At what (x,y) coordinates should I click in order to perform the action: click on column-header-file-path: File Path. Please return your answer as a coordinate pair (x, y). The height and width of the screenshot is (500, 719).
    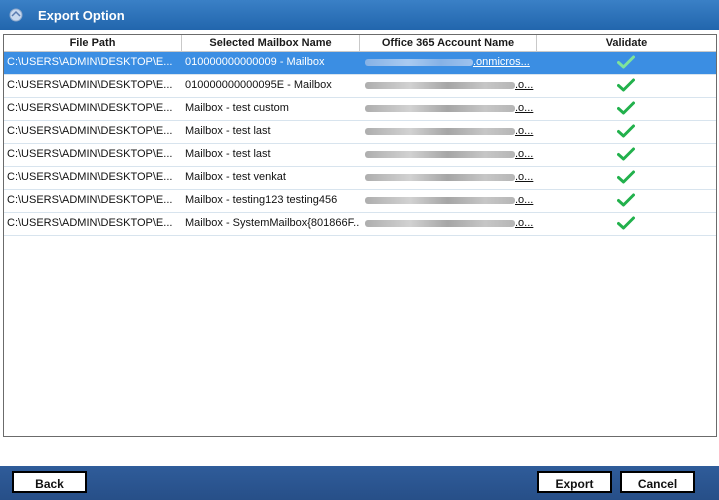
    Looking at the image, I should click on (93, 43).